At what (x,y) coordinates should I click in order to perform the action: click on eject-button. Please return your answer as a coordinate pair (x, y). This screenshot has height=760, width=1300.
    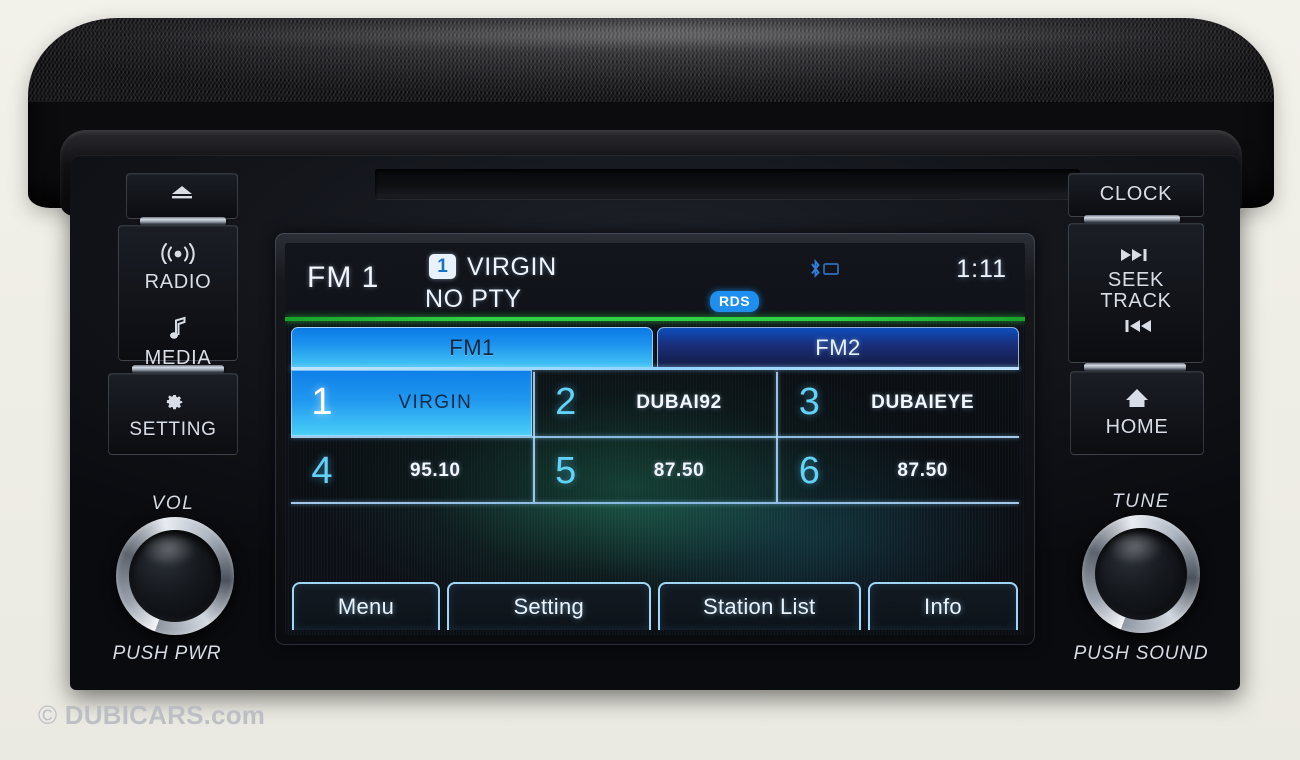
    Looking at the image, I should click on (182, 196).